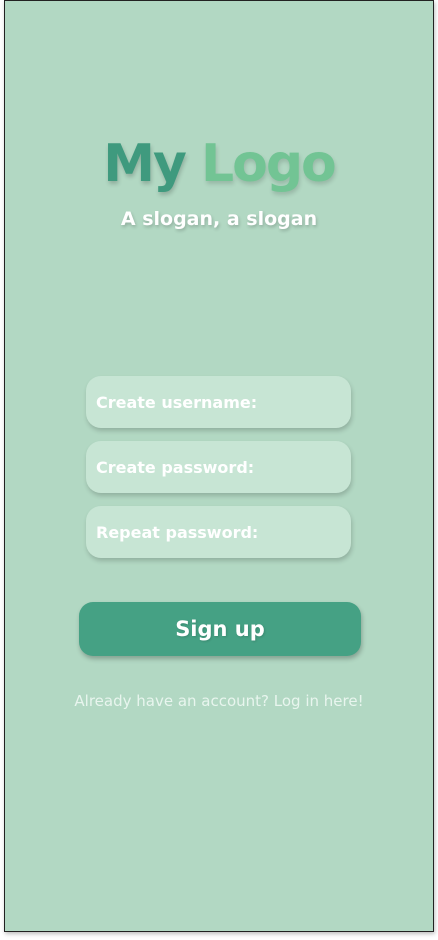 Image resolution: width=438 pixels, height=940 pixels. I want to click on slogan: A slogan, a slogan, so click(219, 219).